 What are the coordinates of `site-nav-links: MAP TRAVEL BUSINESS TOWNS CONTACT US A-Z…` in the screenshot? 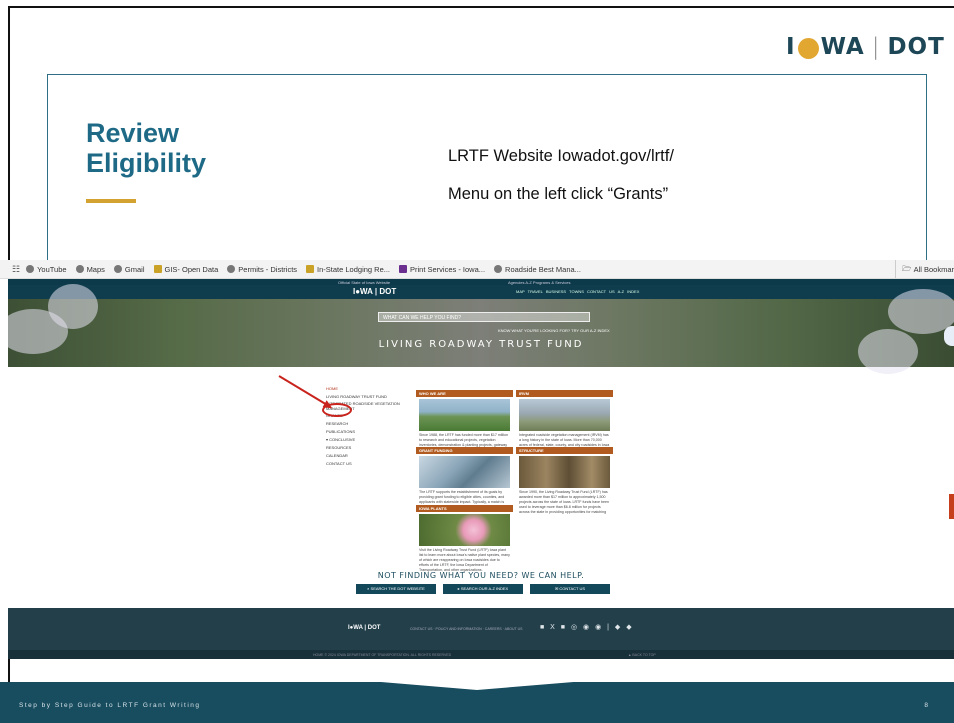 It's located at (577, 291).